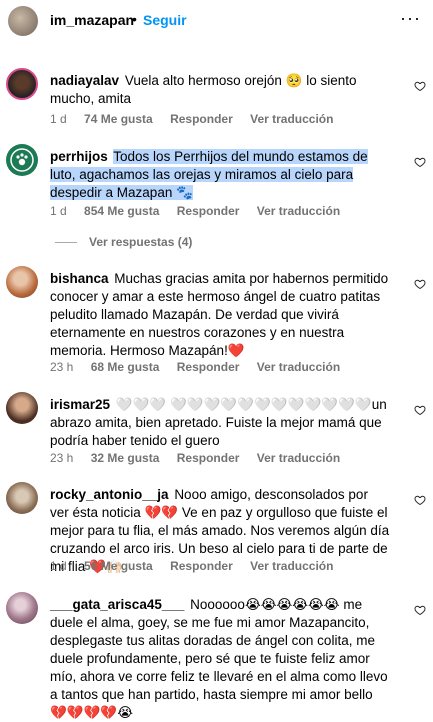 The image size is (433, 722). What do you see at coordinates (23, 21) in the screenshot?
I see `author-avatar` at bounding box center [23, 21].